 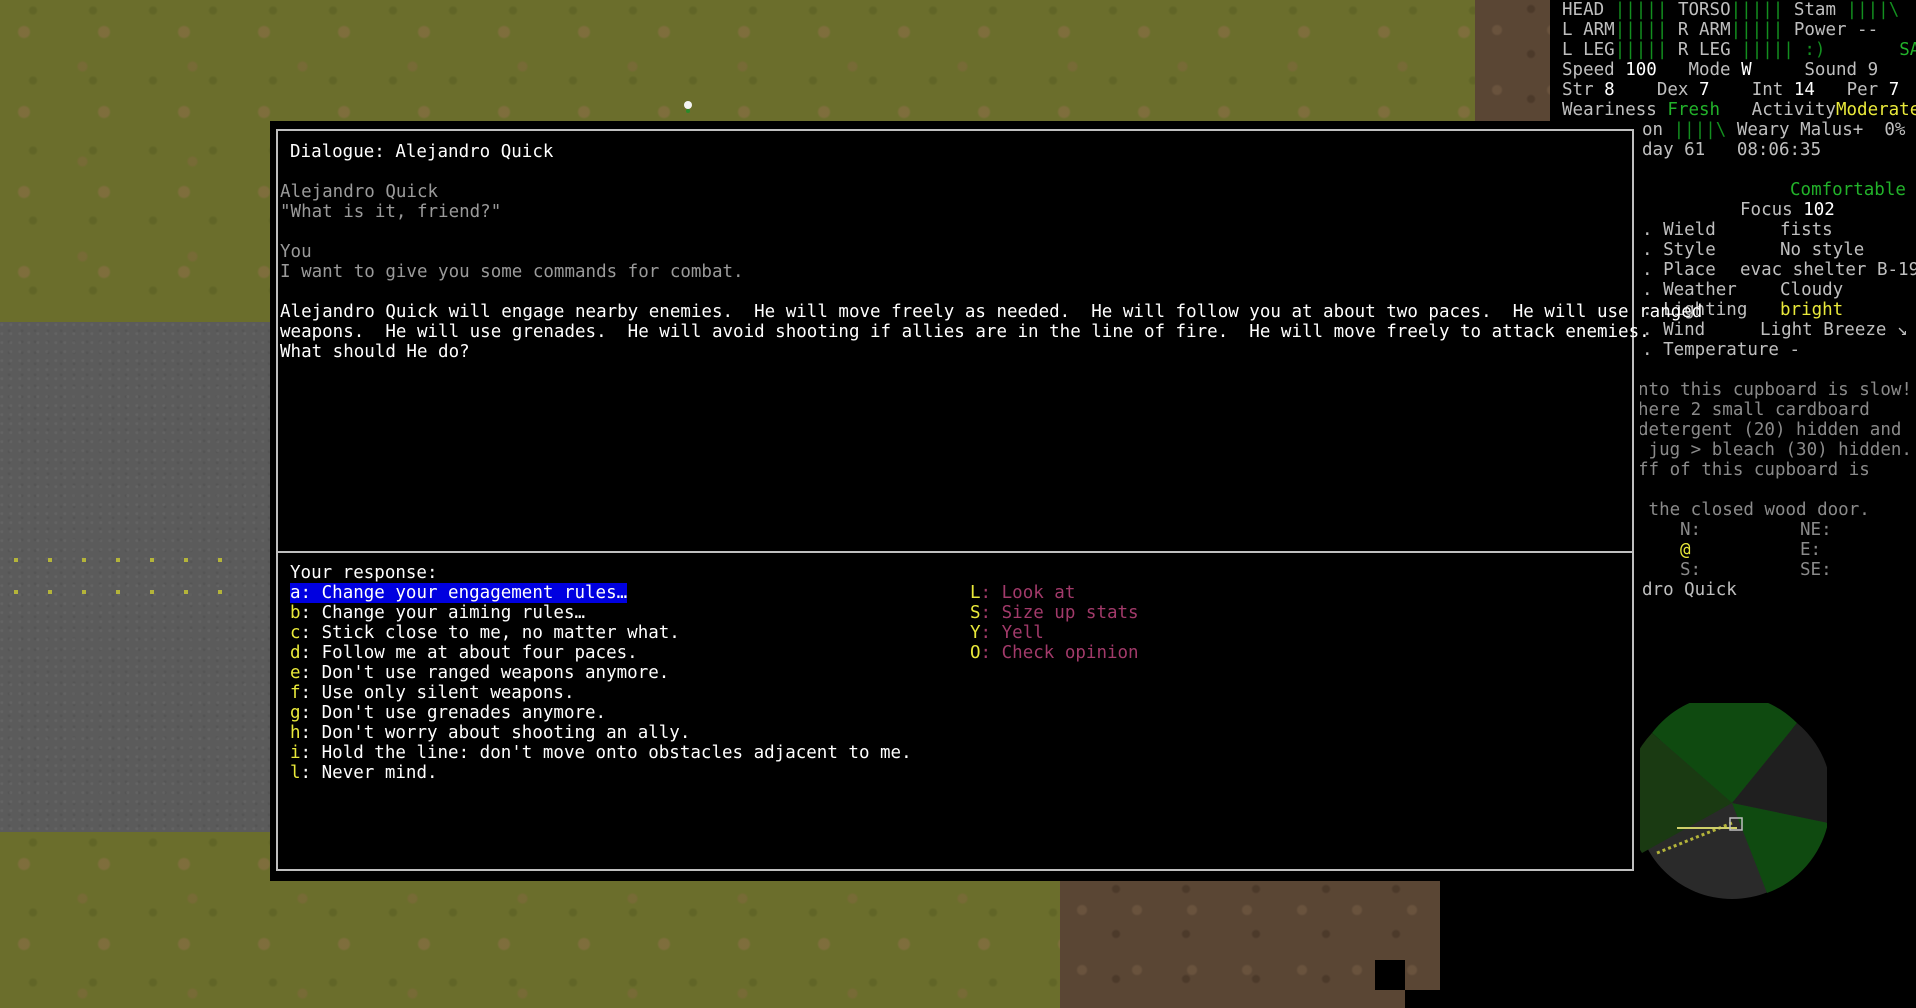 I want to click on response-text: : Stick close to me, no matter what., so click(x=490, y=633).